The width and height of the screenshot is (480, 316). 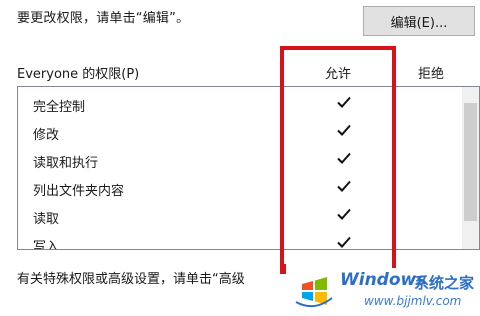 What do you see at coordinates (470, 162) in the screenshot?
I see `scrollbar-thumb` at bounding box center [470, 162].